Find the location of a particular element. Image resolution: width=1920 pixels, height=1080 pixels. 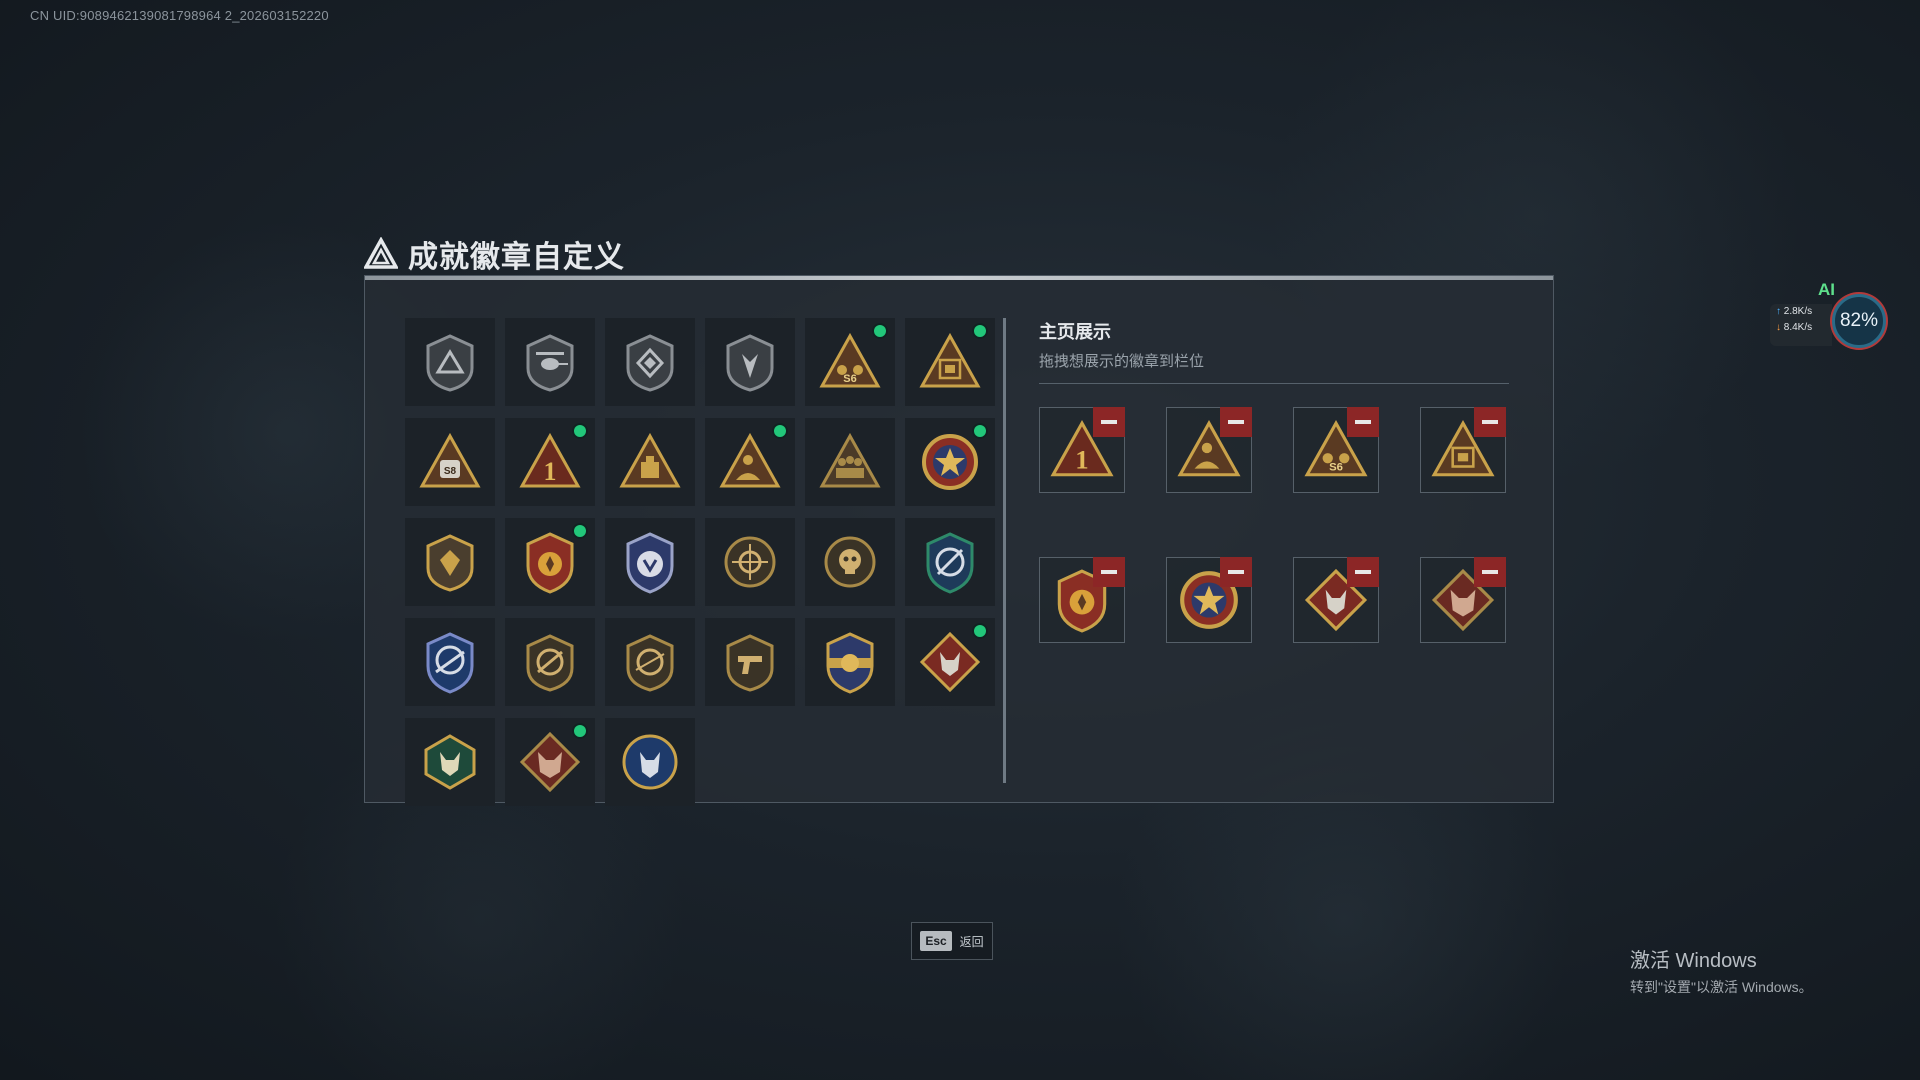

badge-cell-red-wolf-badge is located at coordinates (550, 762).